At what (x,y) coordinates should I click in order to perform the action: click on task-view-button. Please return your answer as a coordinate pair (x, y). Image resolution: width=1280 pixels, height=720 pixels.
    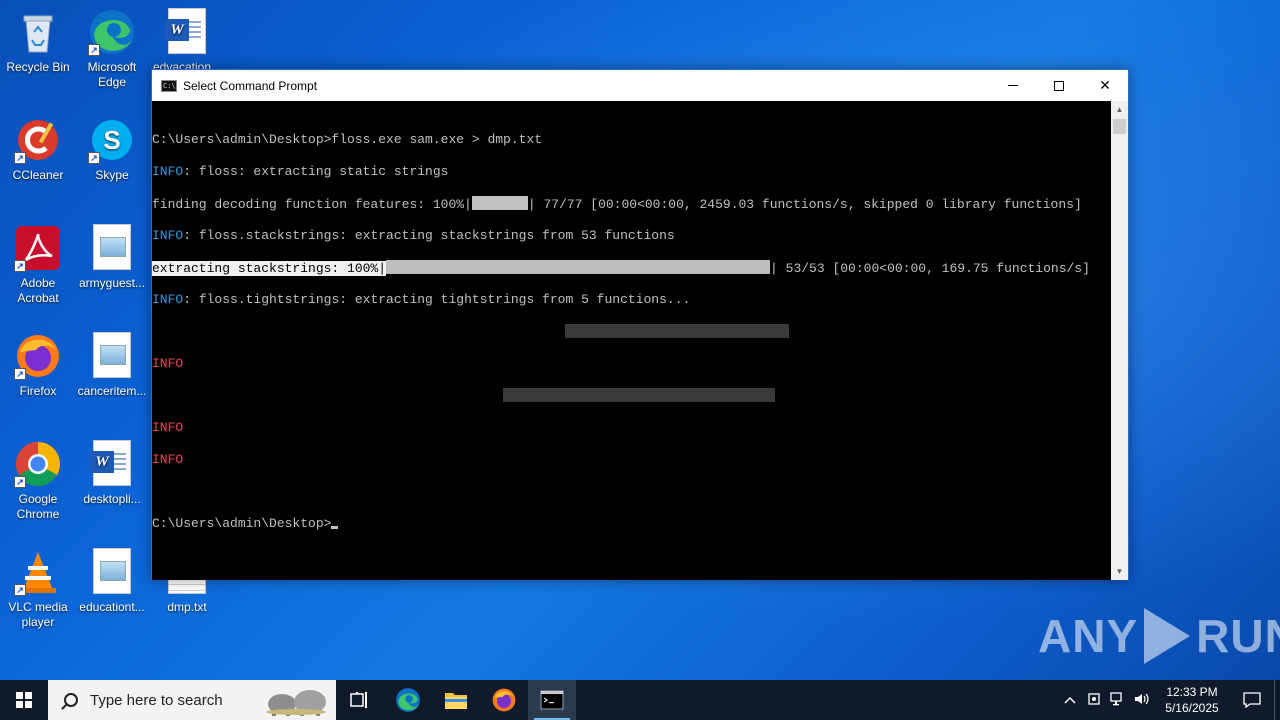
    Looking at the image, I should click on (360, 700).